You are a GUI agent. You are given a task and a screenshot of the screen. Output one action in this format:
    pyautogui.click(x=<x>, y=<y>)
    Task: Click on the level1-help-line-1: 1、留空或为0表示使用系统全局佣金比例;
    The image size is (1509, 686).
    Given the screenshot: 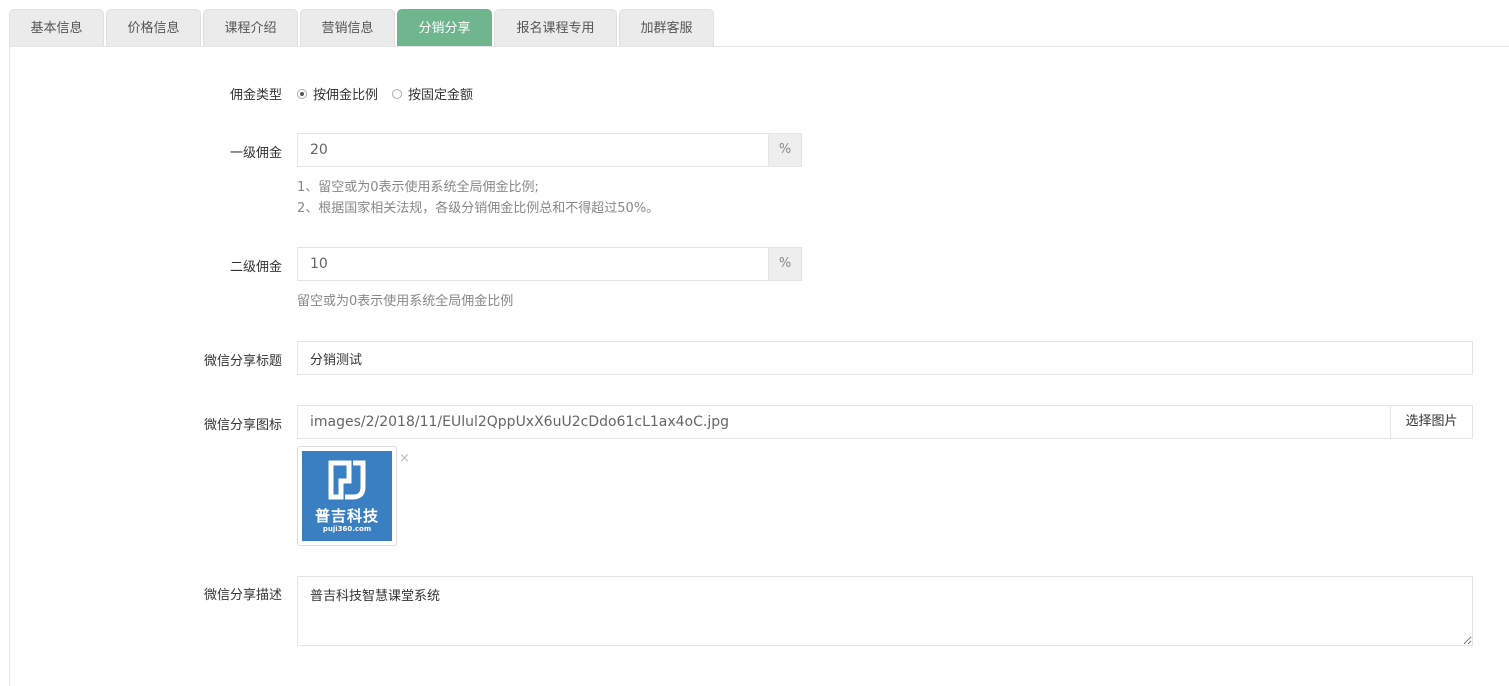 What is the action you would take?
    pyautogui.click(x=418, y=187)
    